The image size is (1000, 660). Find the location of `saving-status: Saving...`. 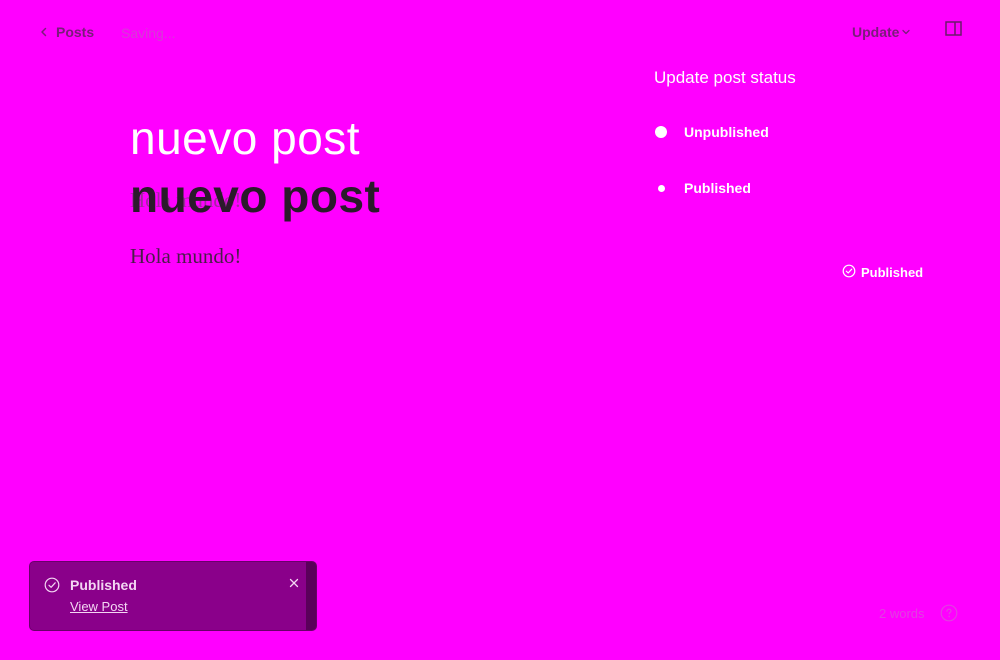

saving-status: Saving... is located at coordinates (148, 33).